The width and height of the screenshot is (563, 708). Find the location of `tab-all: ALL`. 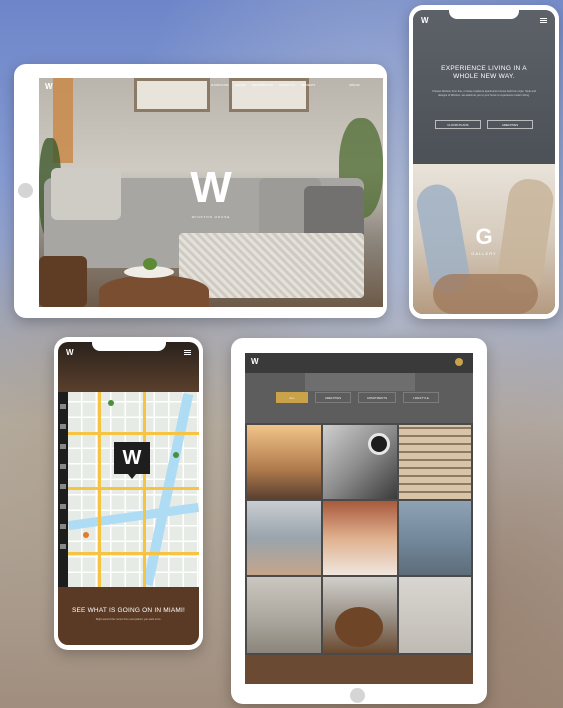

tab-all: ALL is located at coordinates (292, 397).